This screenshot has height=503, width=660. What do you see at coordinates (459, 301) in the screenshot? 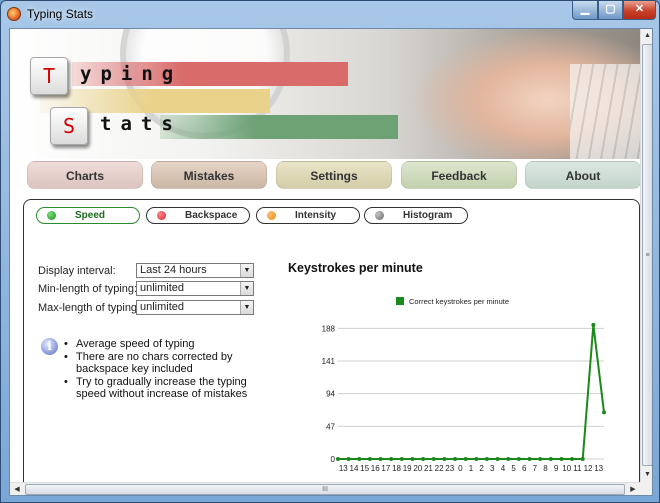
I see `legend-label: Correct keystrokes per minute` at bounding box center [459, 301].